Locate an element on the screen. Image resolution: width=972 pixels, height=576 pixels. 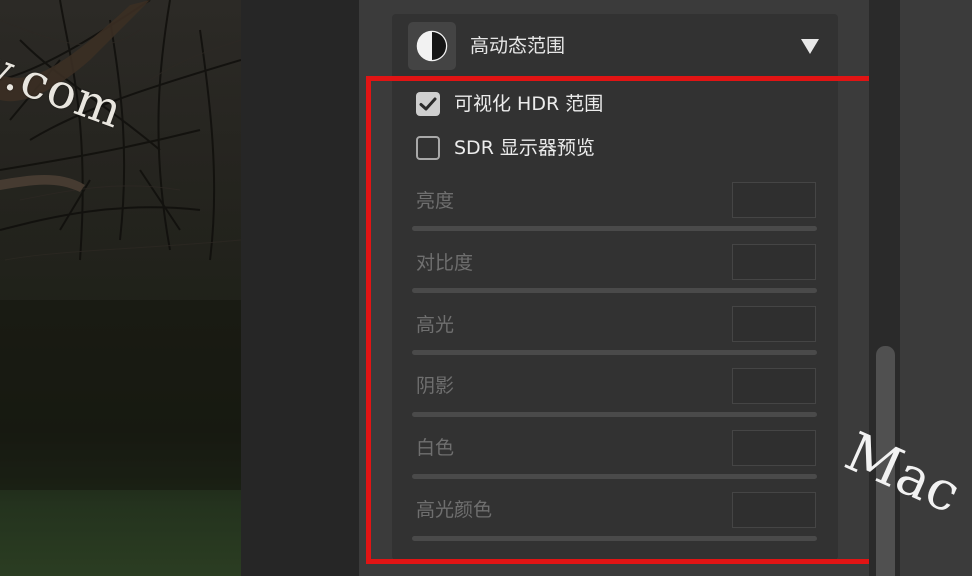
half-circle-contrast-icon is located at coordinates (432, 46).